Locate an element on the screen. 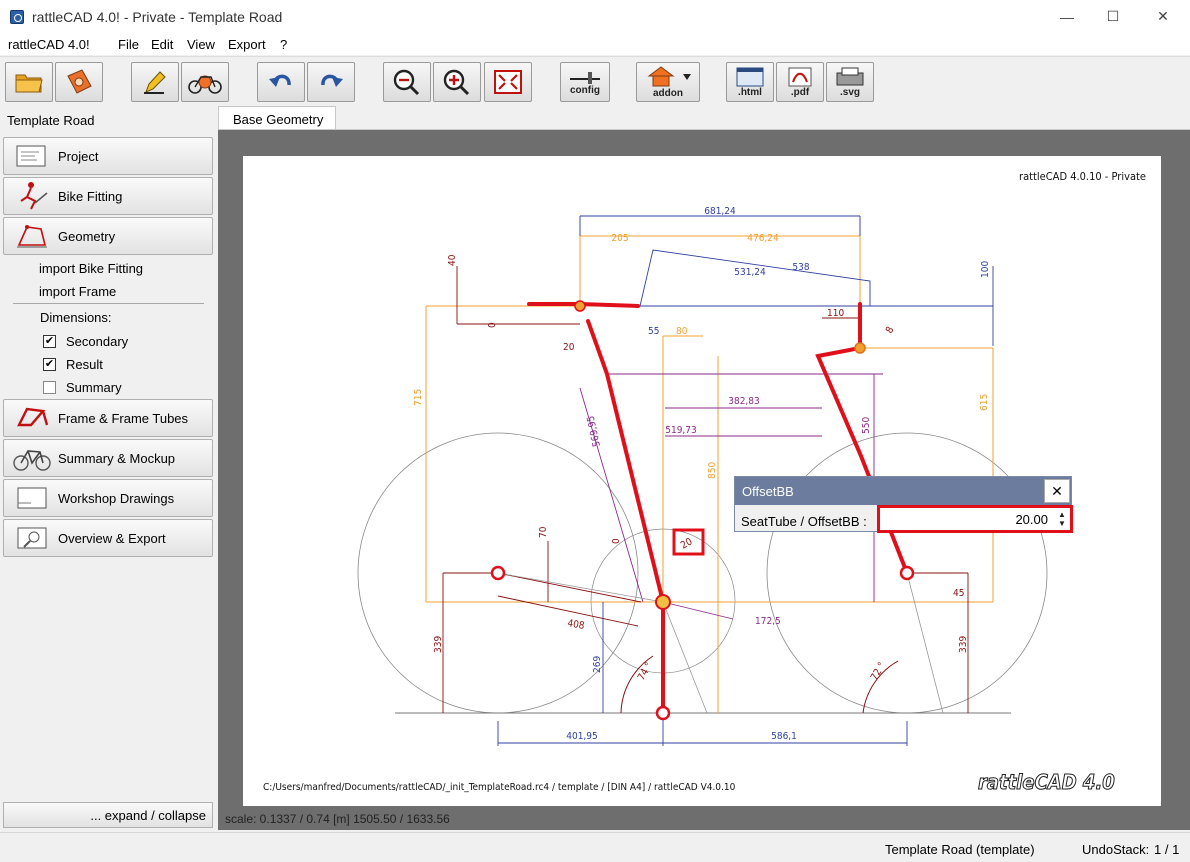 Image resolution: width=1190 pixels, height=862 pixels. maximize-button: ☐ is located at coordinates (1113, 16).